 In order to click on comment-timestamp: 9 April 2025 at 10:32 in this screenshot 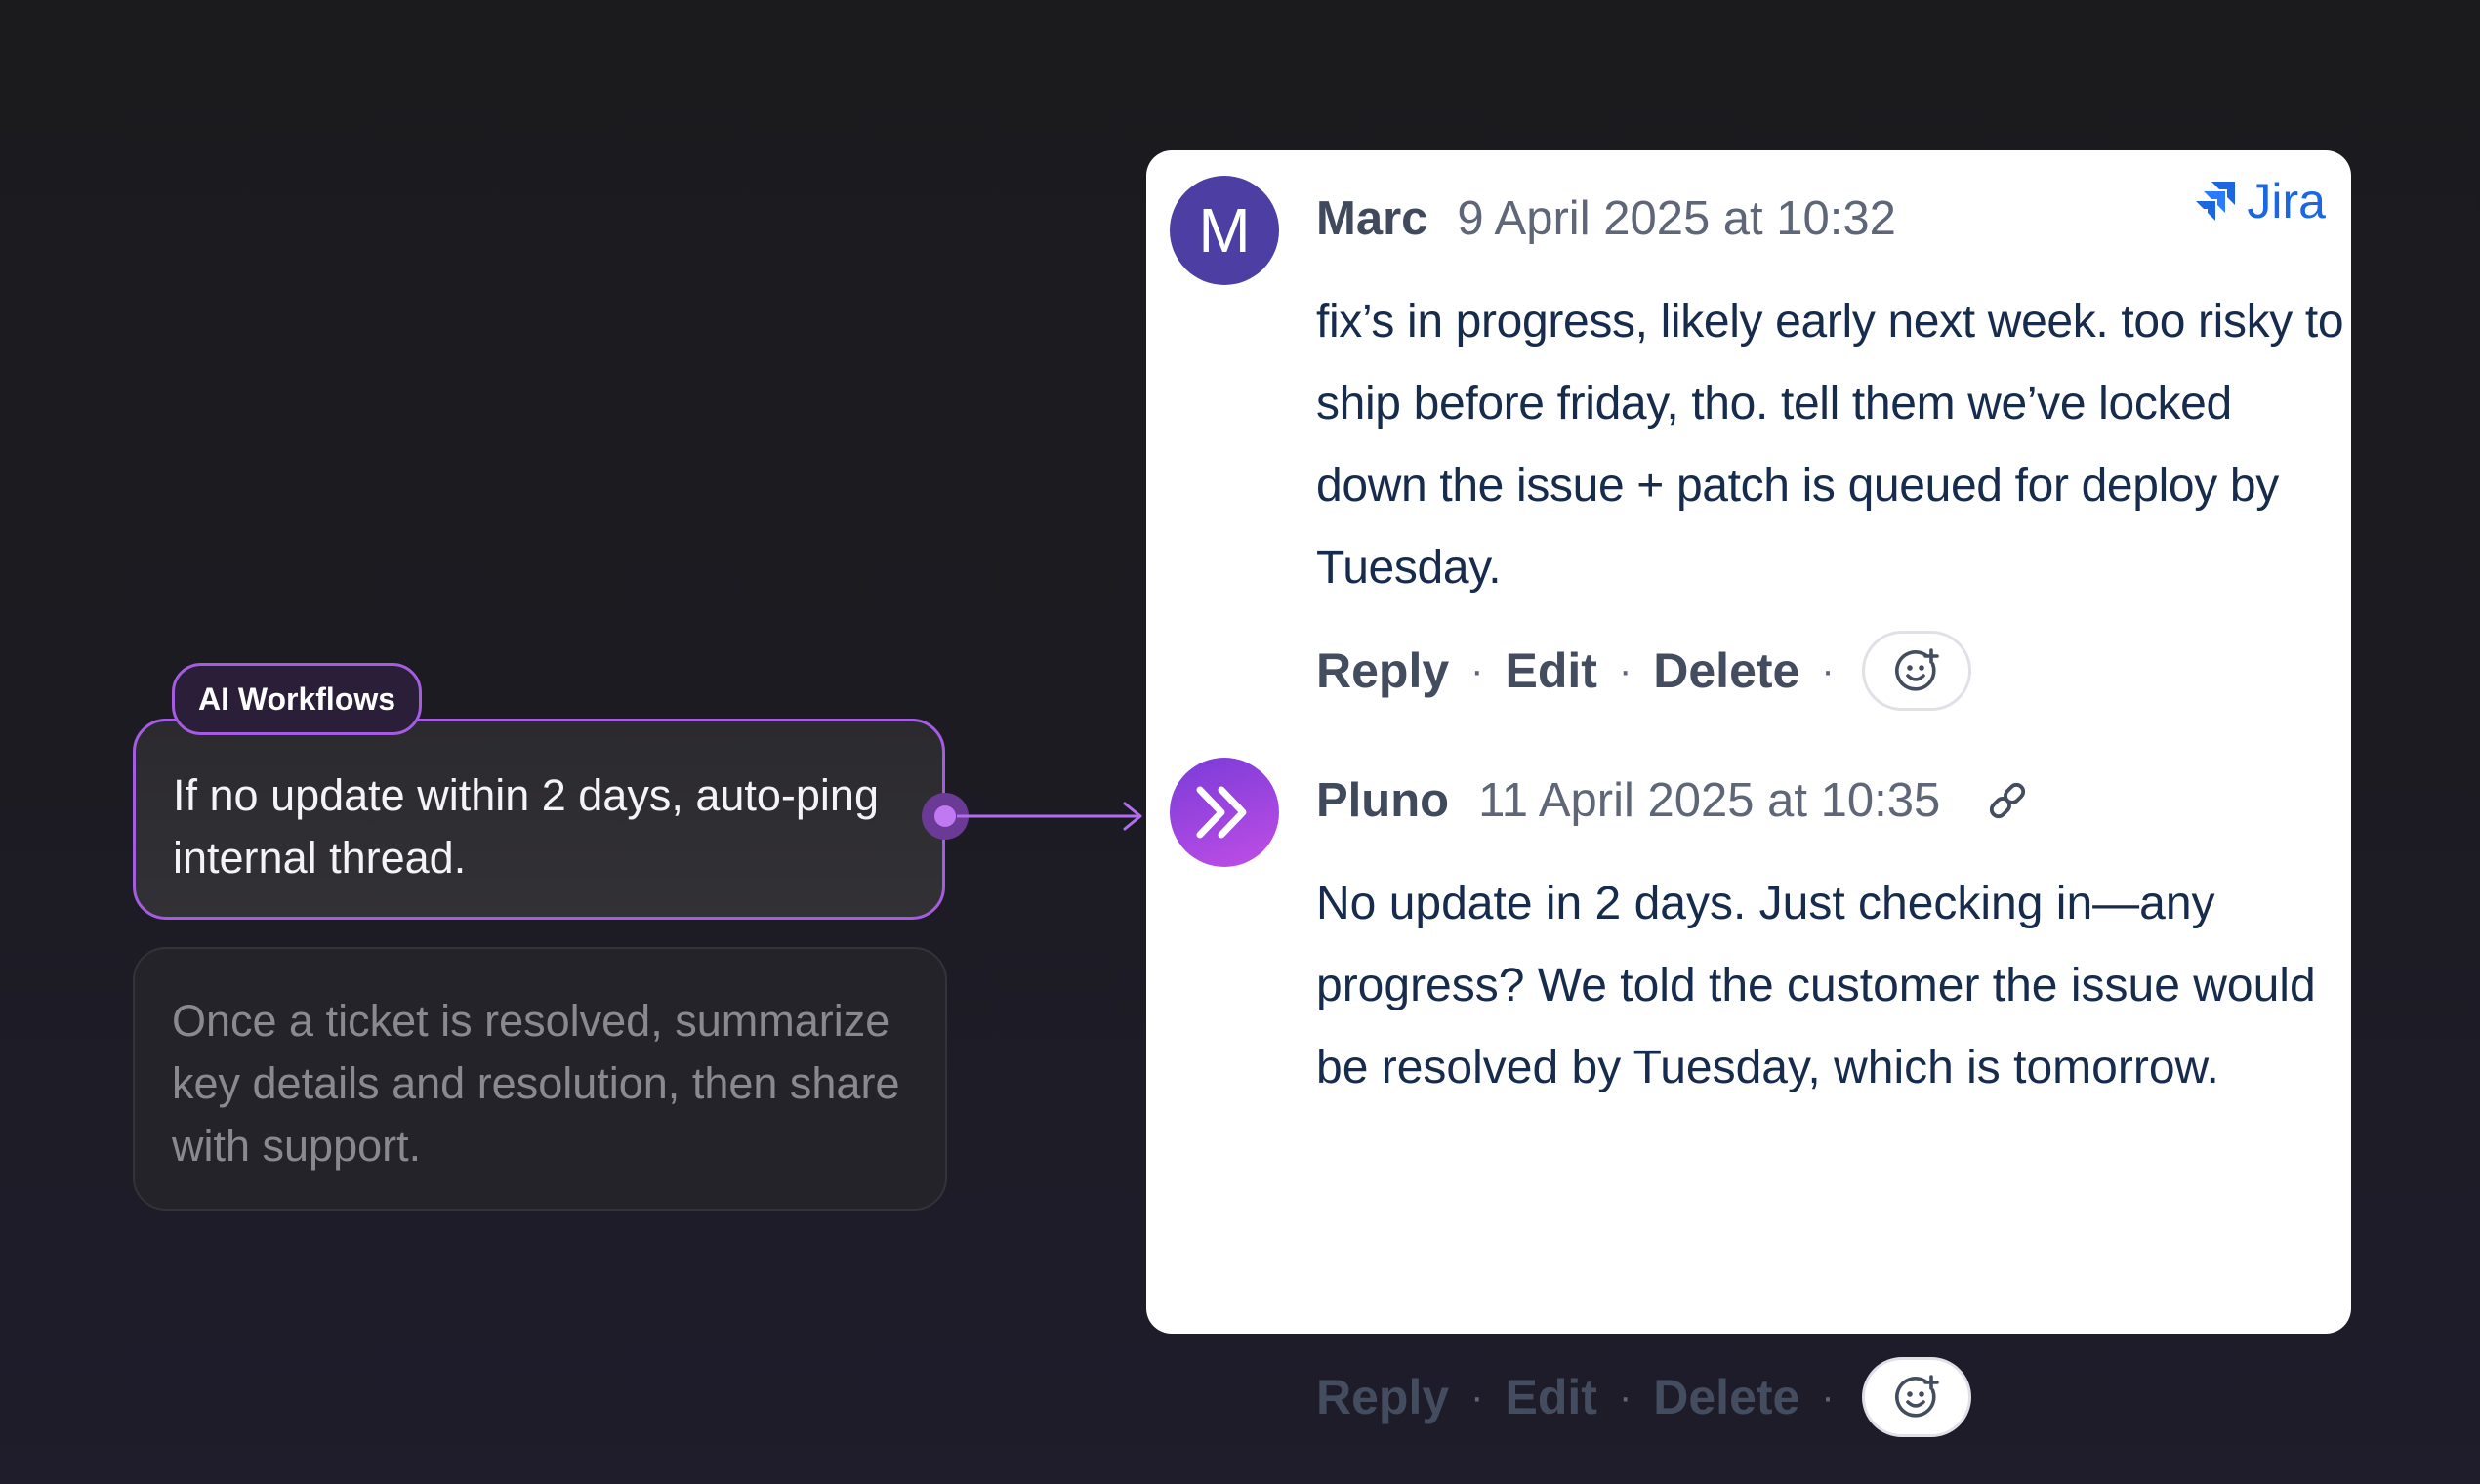, I will do `click(1677, 219)`.